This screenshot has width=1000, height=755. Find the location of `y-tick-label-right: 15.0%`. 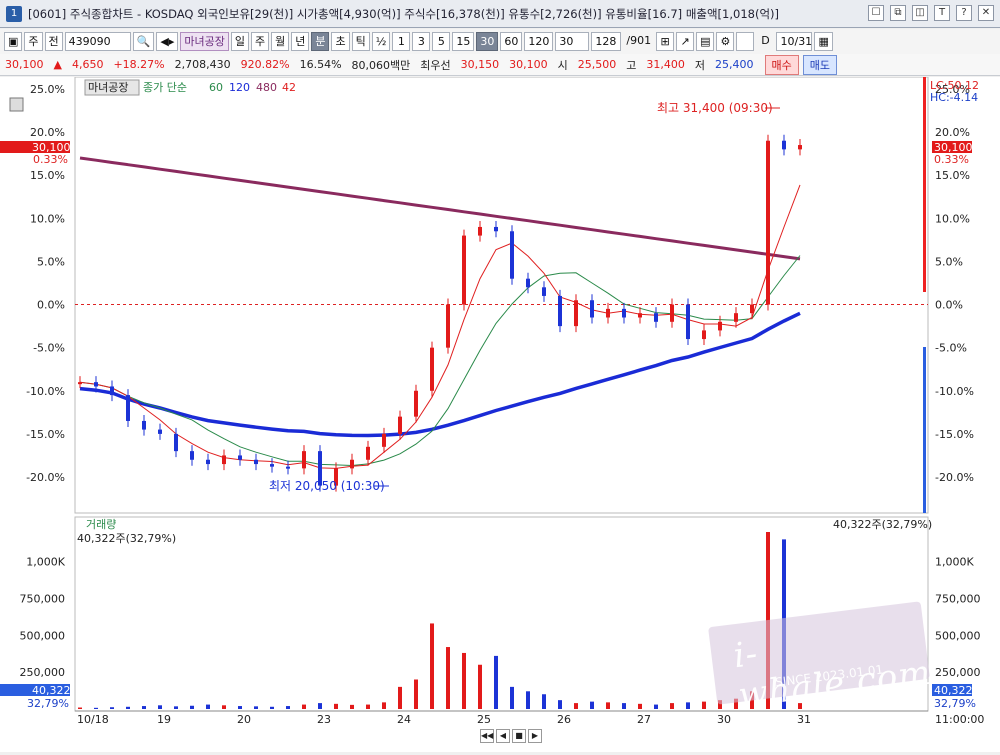

y-tick-label-right: 15.0% is located at coordinates (952, 175).